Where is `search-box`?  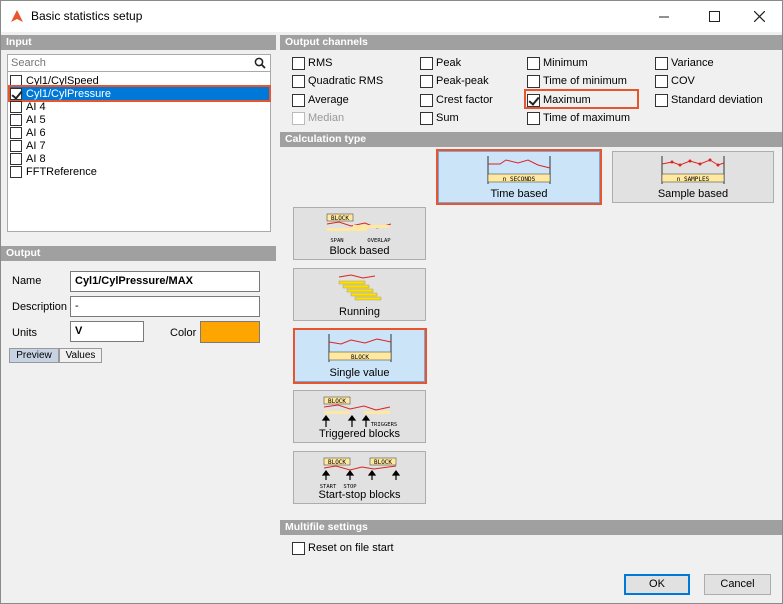
search-box is located at coordinates (139, 63).